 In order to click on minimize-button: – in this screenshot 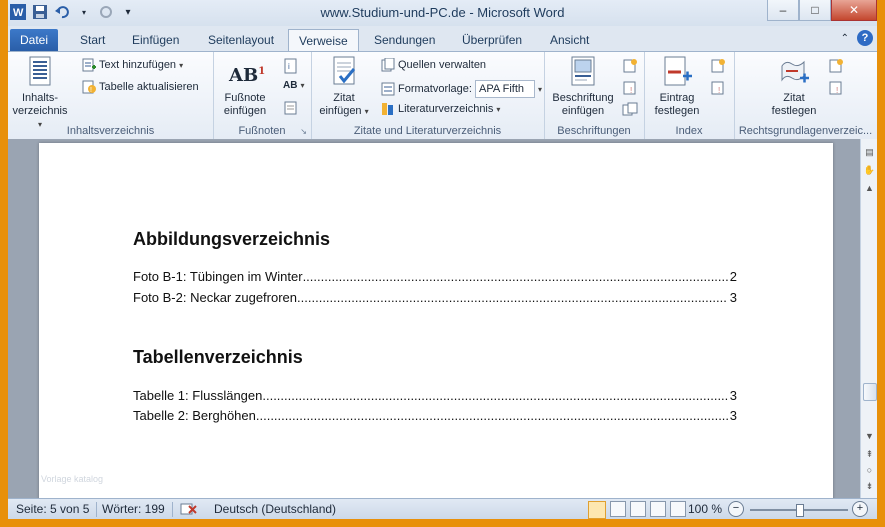, I will do `click(783, 10)`.